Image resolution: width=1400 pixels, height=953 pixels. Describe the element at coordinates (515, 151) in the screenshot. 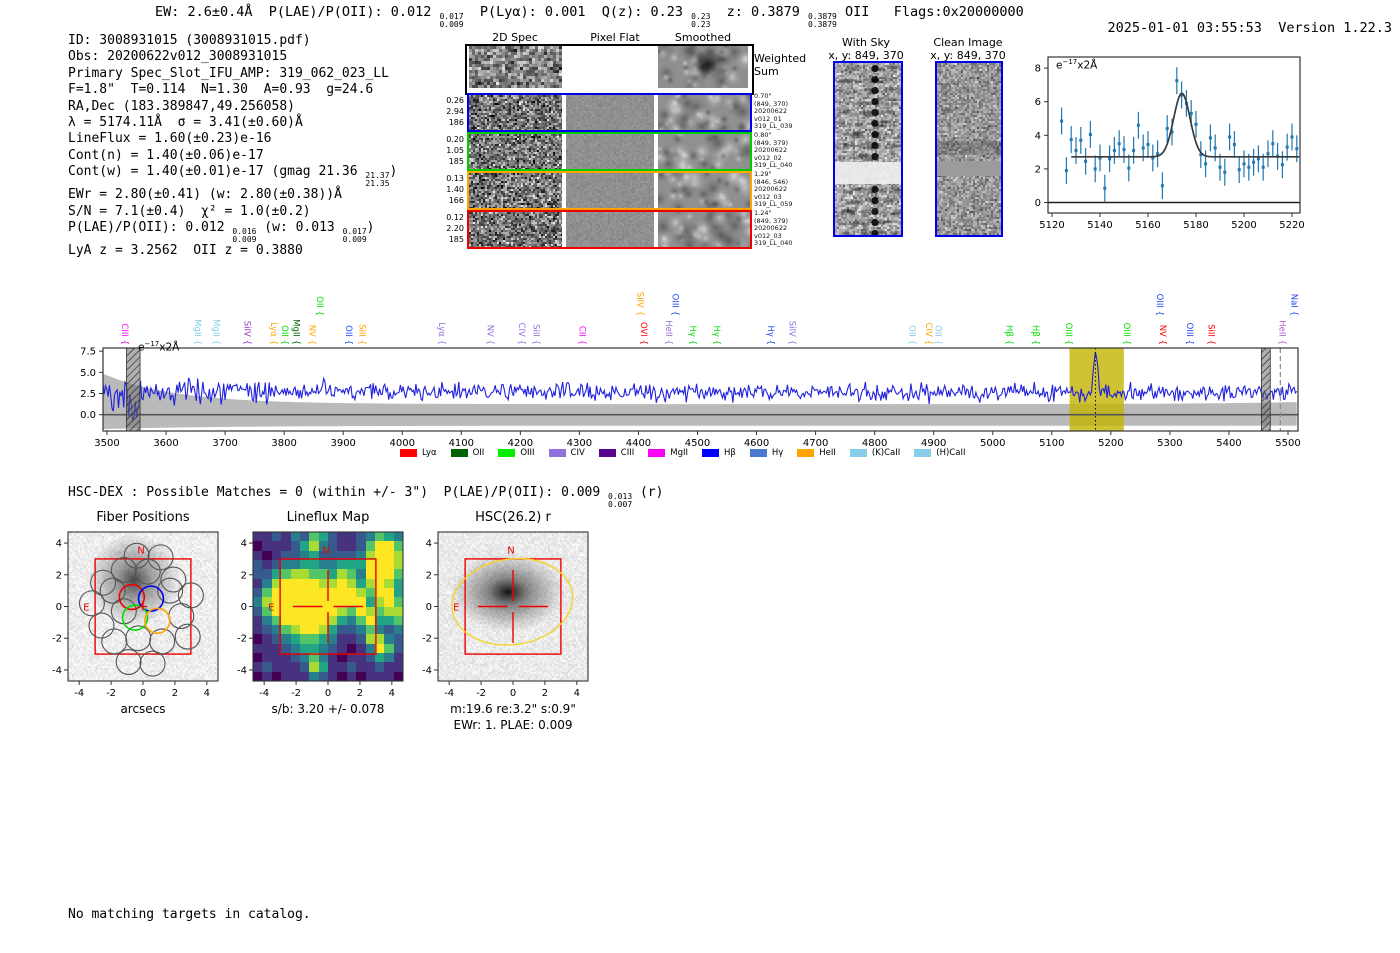

I see `row-1-2d-spec` at that location.